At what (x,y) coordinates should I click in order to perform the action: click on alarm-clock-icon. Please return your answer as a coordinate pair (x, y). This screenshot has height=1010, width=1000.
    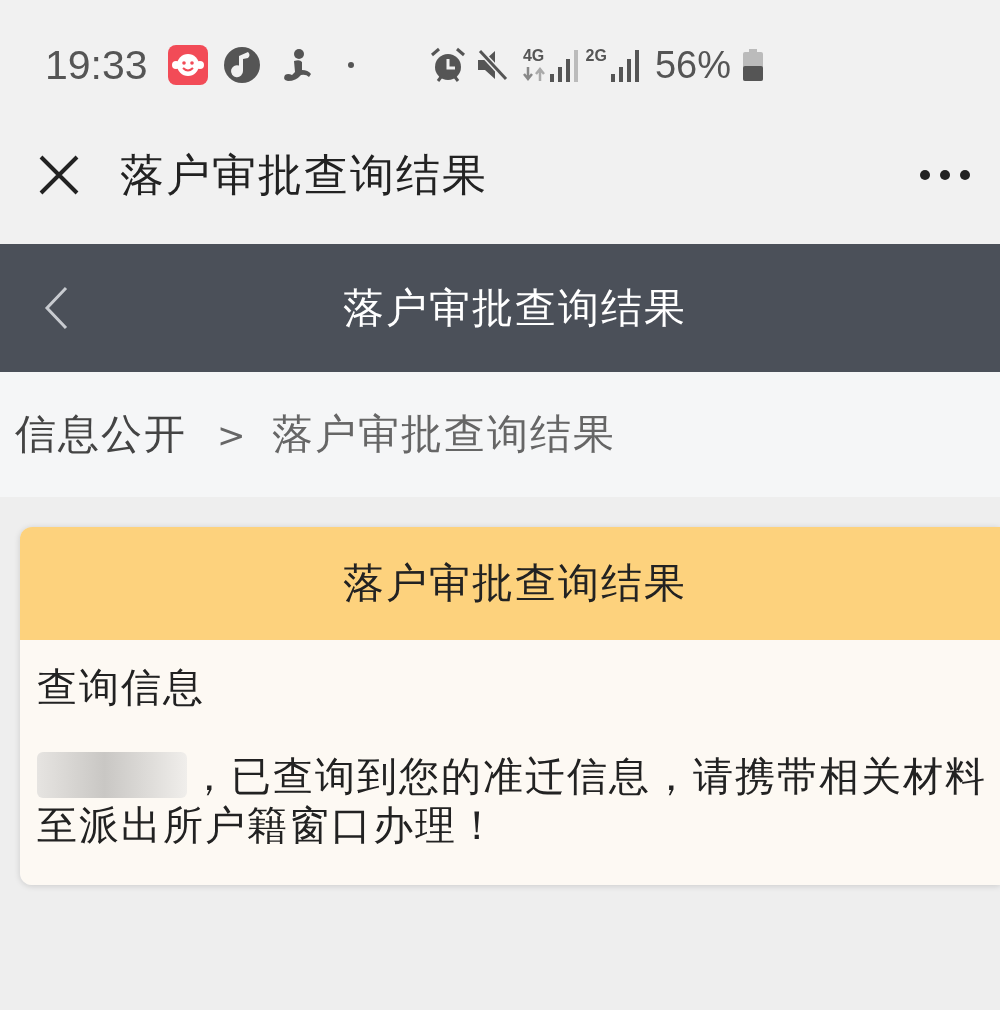
    Looking at the image, I should click on (447, 65).